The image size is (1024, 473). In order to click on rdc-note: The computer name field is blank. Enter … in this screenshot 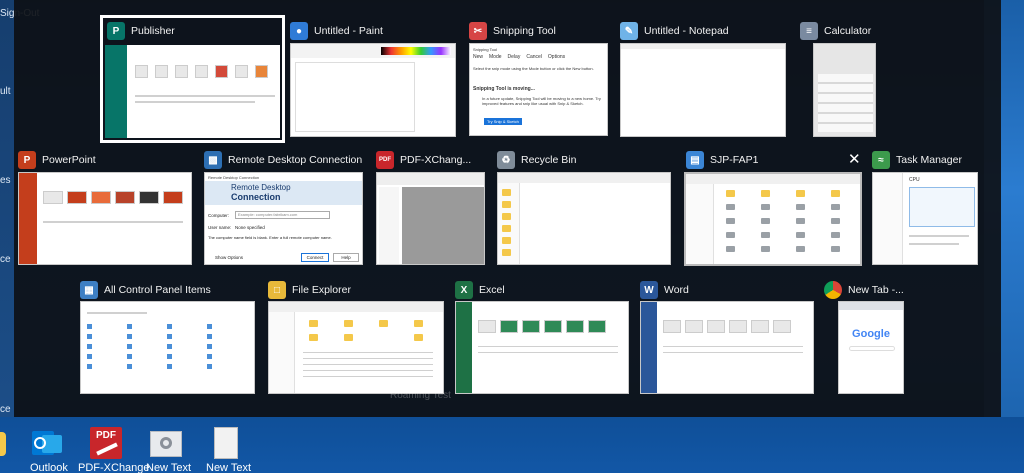, I will do `click(270, 237)`.